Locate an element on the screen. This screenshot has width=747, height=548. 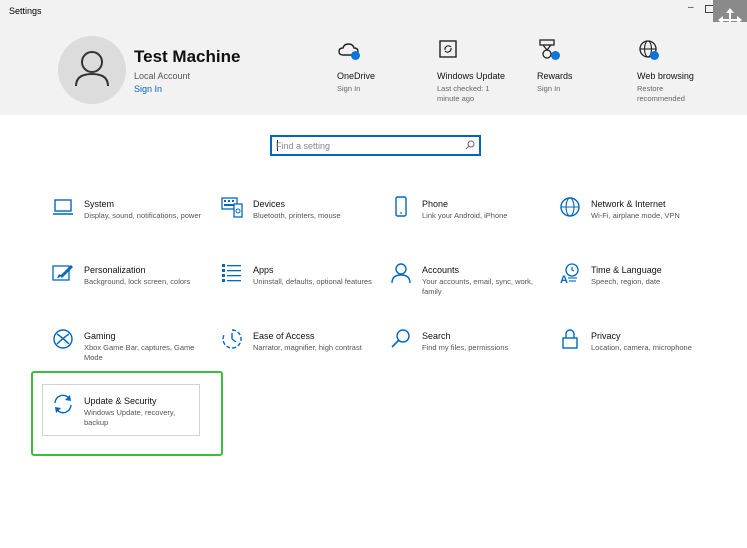
tile-desc: Find my files, permissions is located at coordinates (465, 347).